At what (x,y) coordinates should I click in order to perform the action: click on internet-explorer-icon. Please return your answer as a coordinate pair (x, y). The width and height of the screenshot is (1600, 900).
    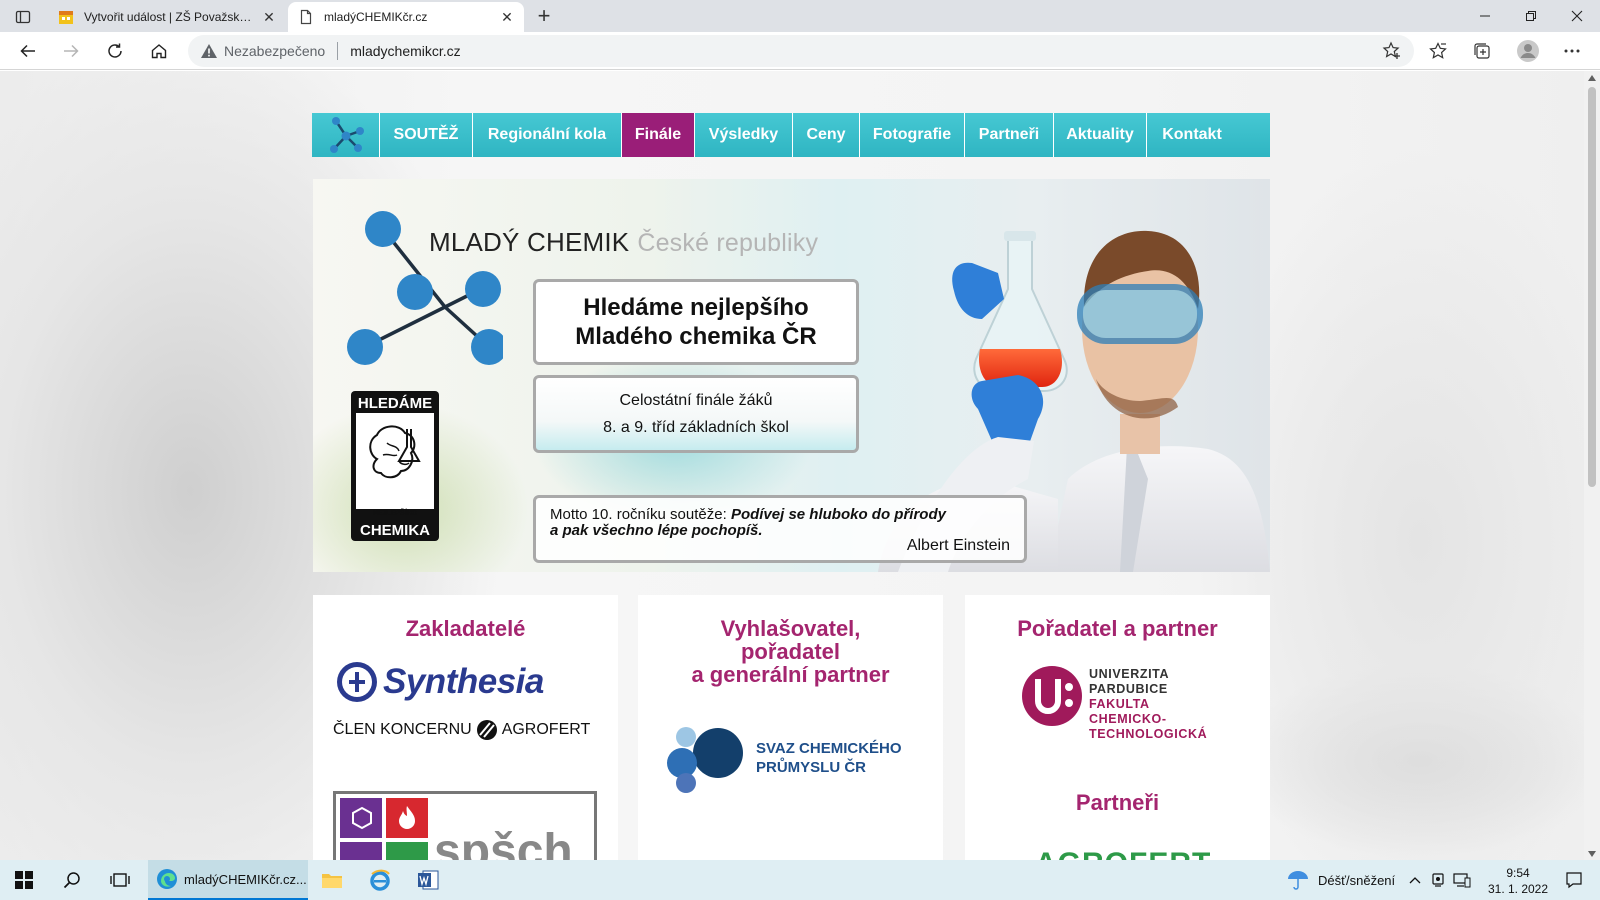
    Looking at the image, I should click on (380, 880).